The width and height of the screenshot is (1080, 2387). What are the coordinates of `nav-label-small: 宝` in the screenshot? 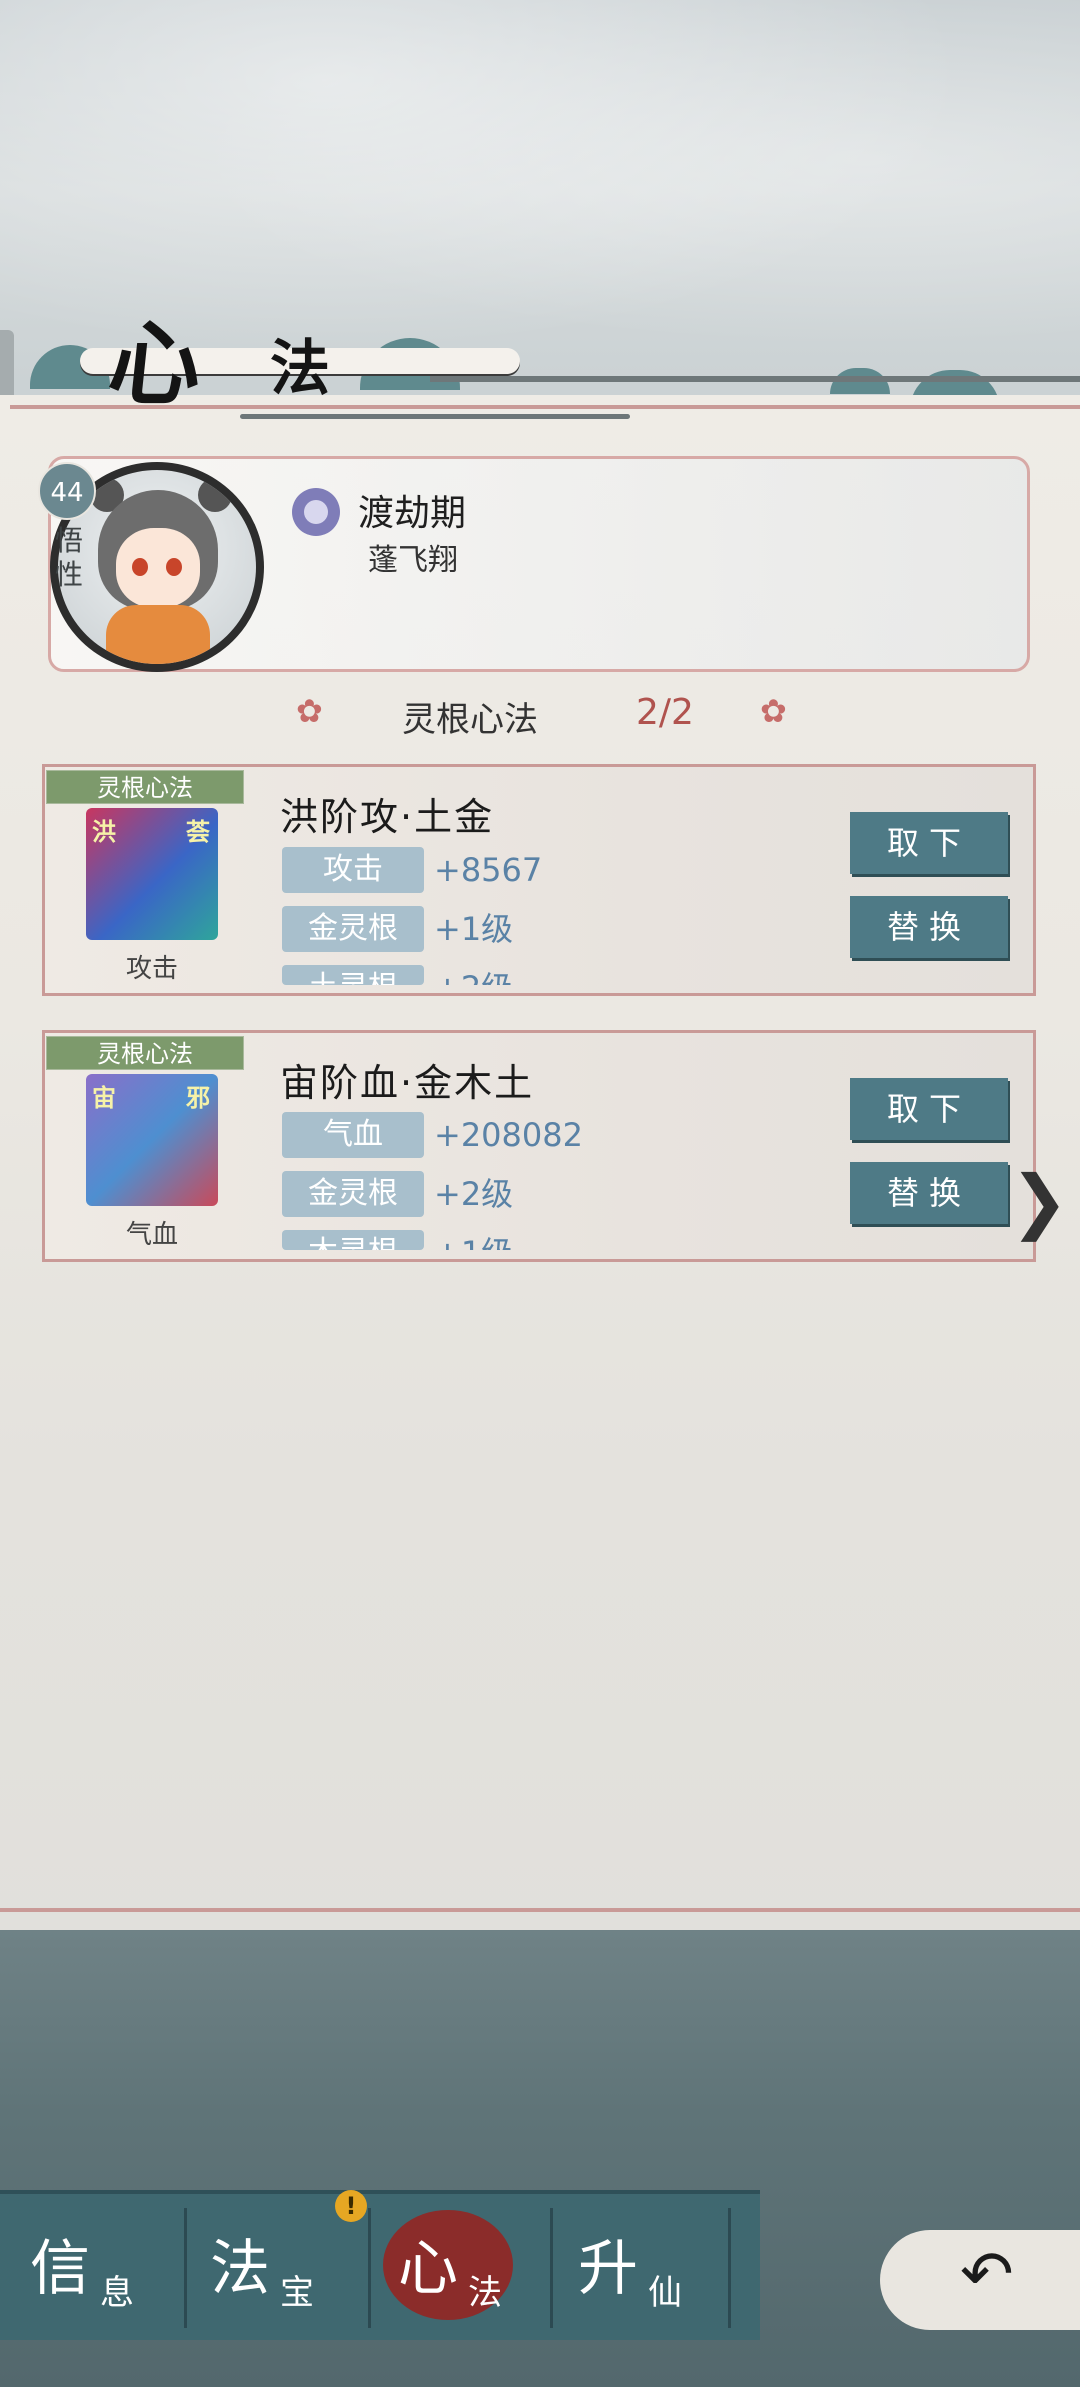 It's located at (297, 2293).